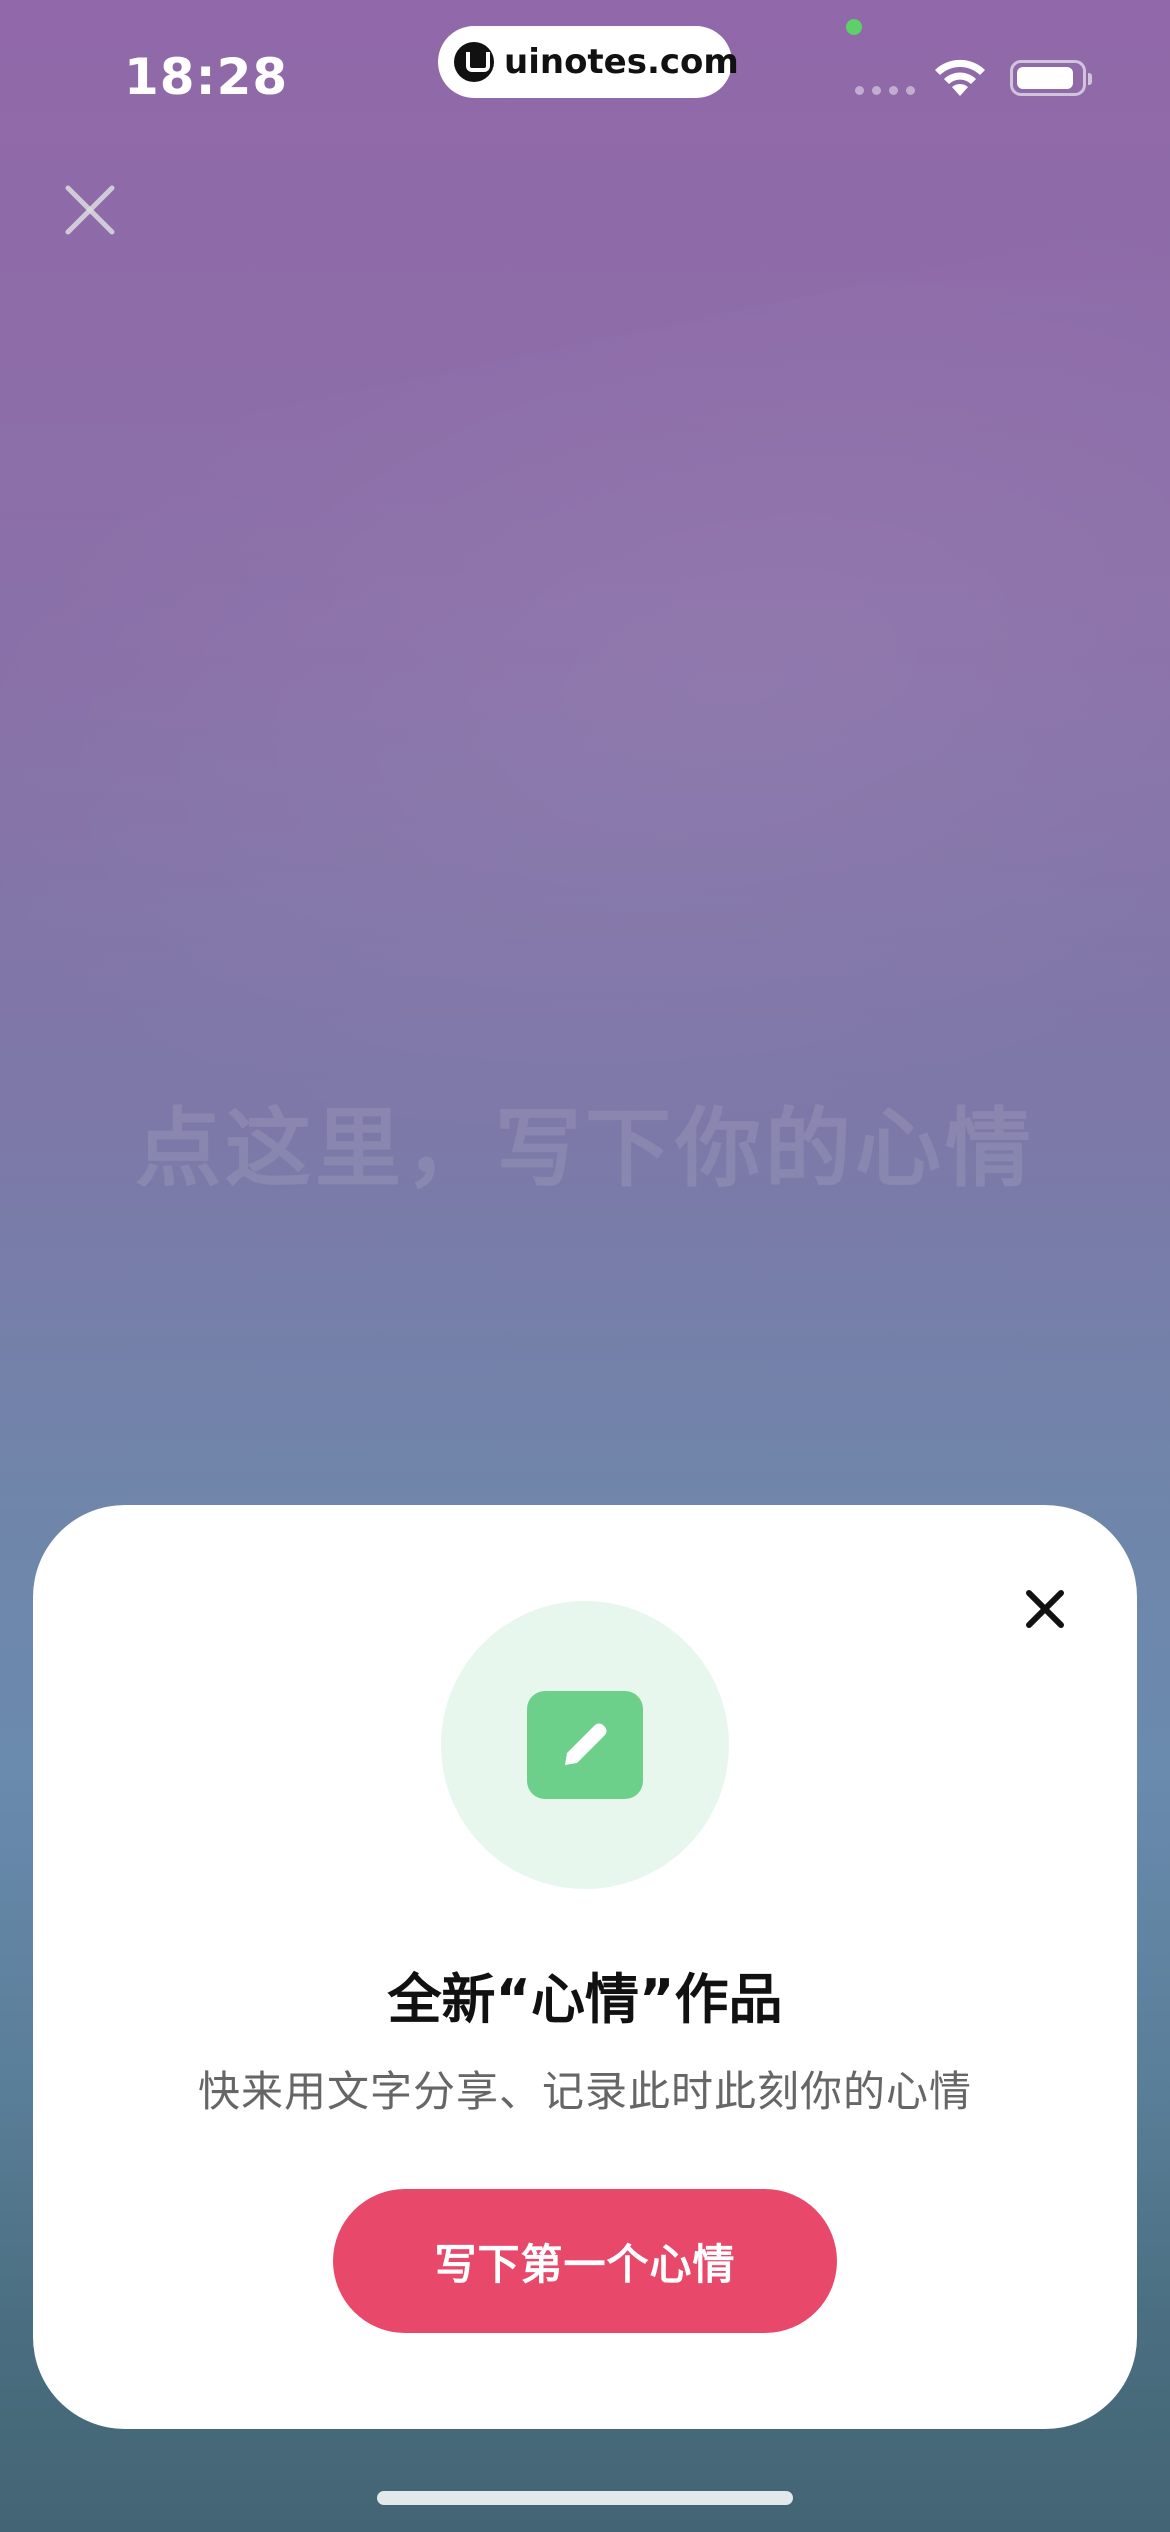  Describe the element at coordinates (854, 27) in the screenshot. I see `privacy-indicator-dot` at that location.